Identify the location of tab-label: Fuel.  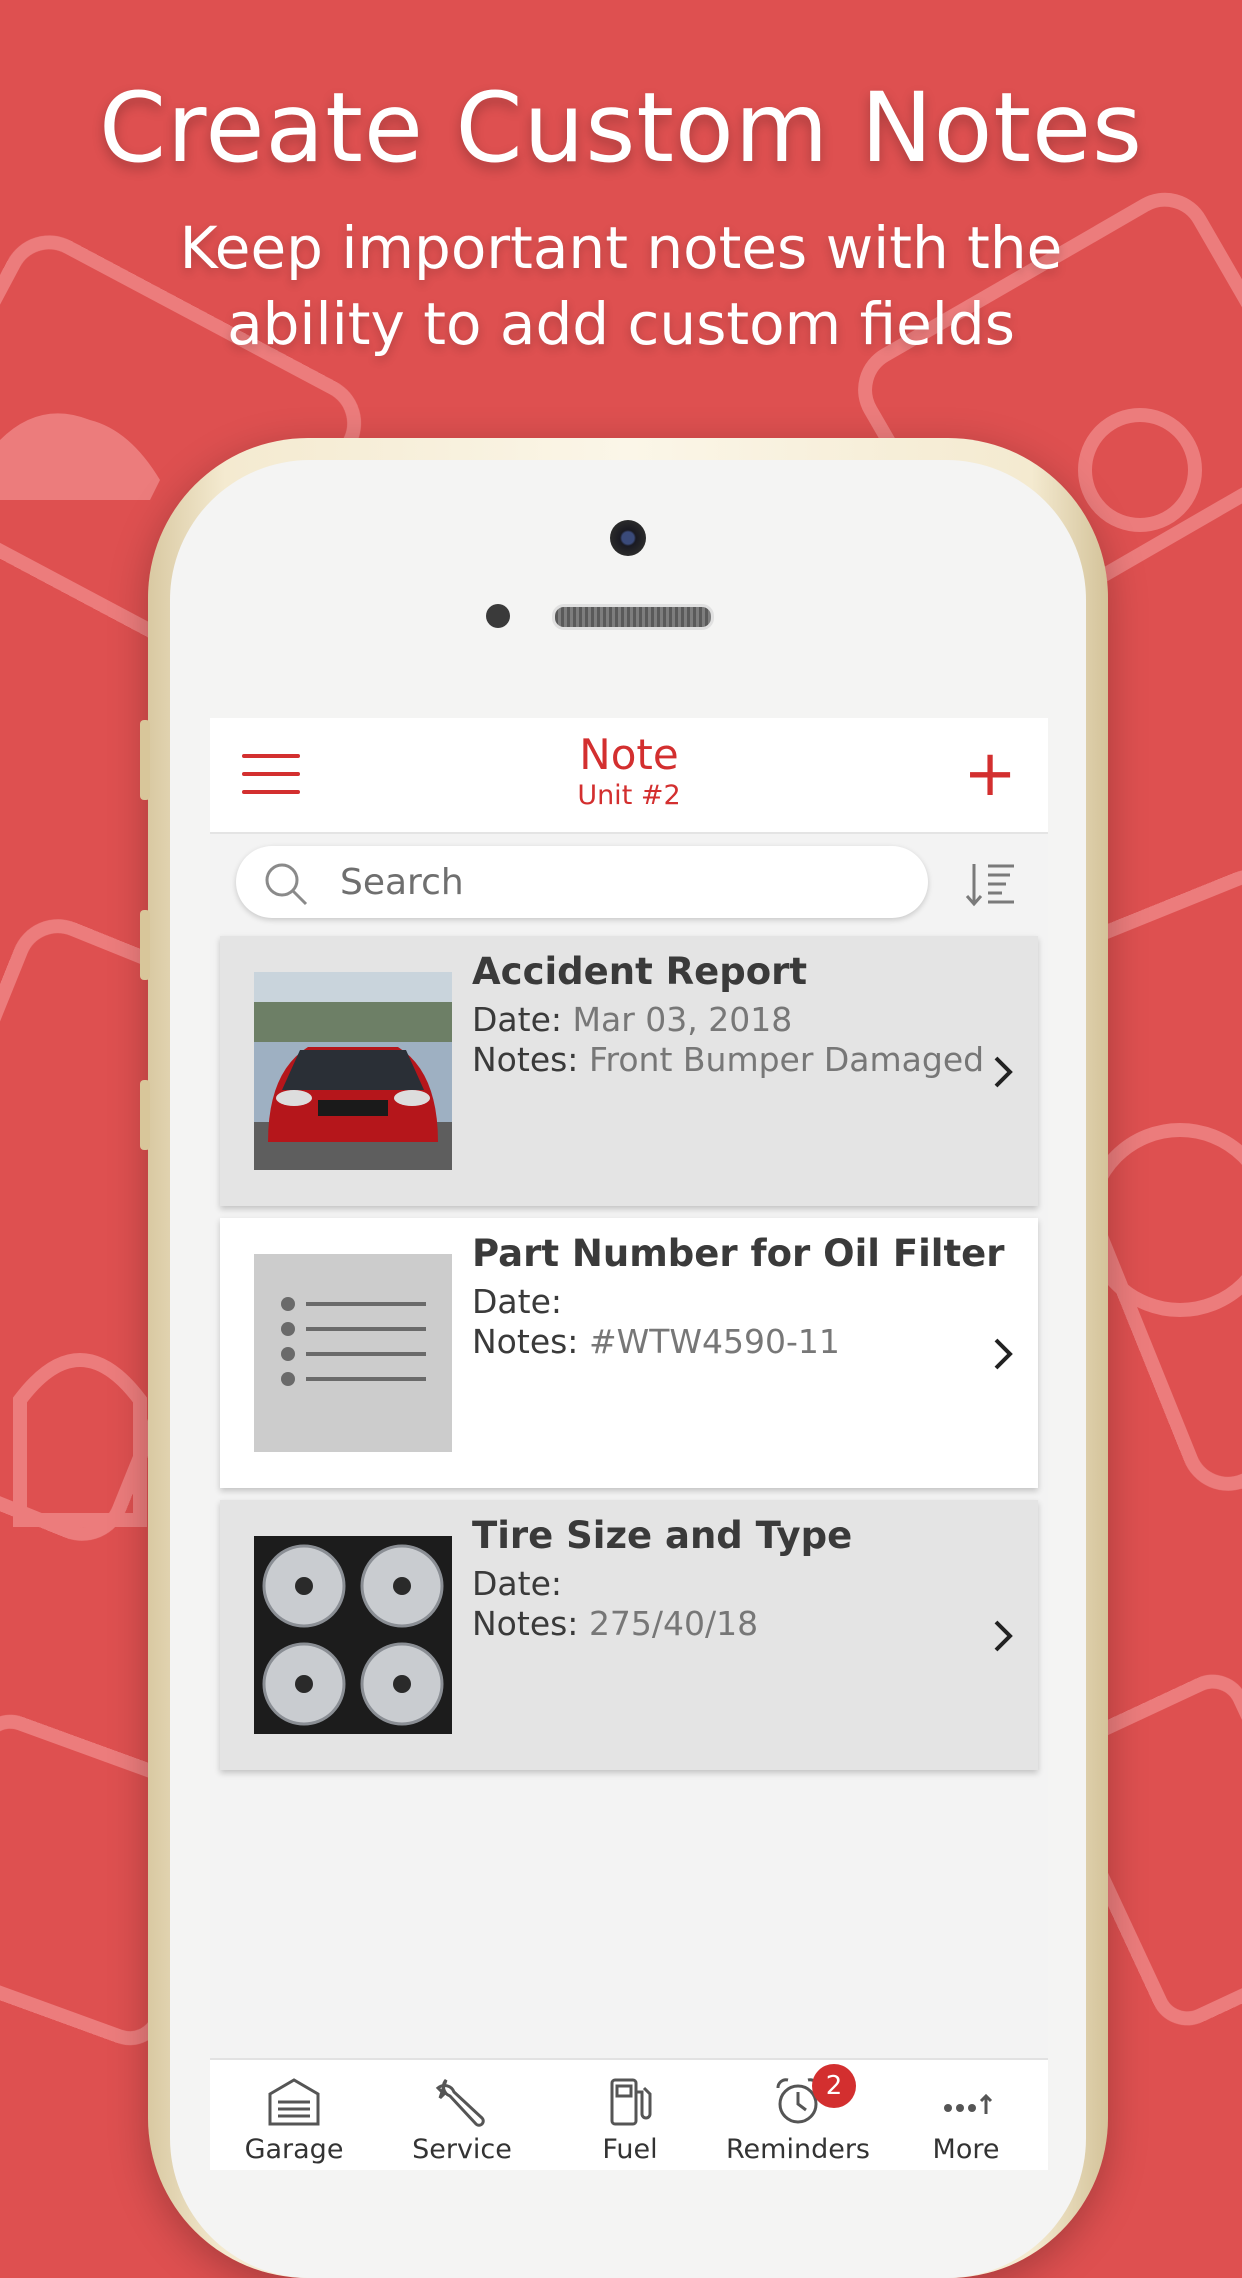
(630, 2149).